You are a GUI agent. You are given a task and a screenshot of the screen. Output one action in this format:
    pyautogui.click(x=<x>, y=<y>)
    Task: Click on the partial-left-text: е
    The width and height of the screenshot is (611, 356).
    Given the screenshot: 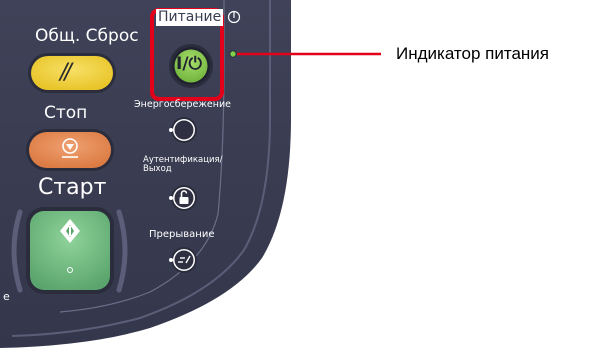 What is the action you would take?
    pyautogui.click(x=6, y=296)
    